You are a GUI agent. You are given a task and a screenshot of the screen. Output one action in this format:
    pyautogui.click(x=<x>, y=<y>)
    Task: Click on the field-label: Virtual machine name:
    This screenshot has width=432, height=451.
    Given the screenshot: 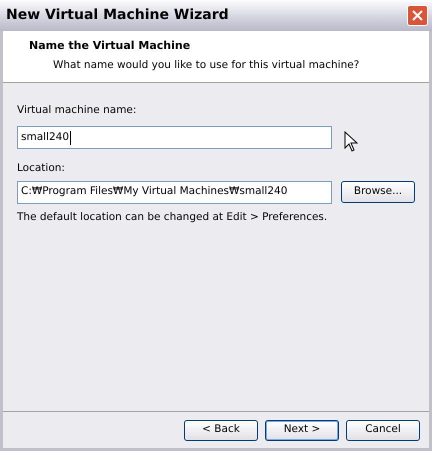 What is the action you would take?
    pyautogui.click(x=77, y=110)
    